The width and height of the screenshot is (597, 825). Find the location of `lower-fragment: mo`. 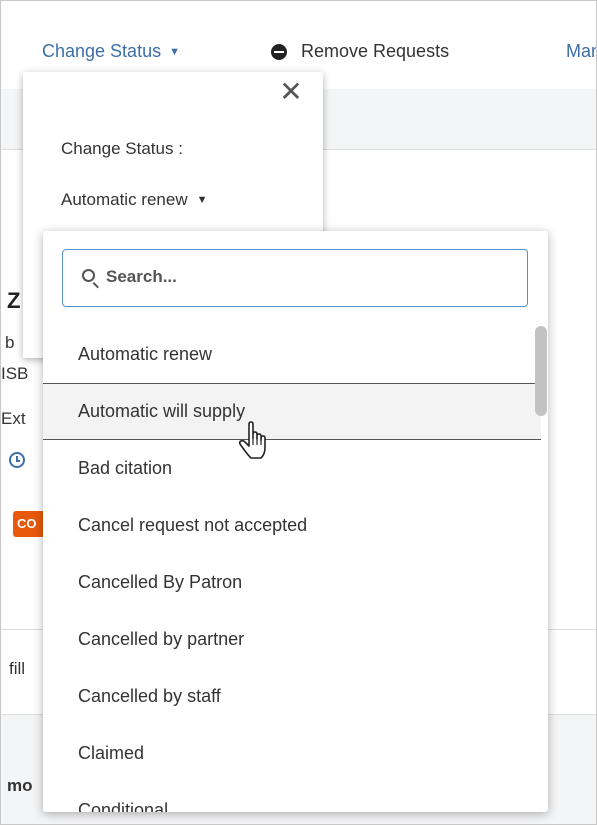

lower-fragment: mo is located at coordinates (20, 785).